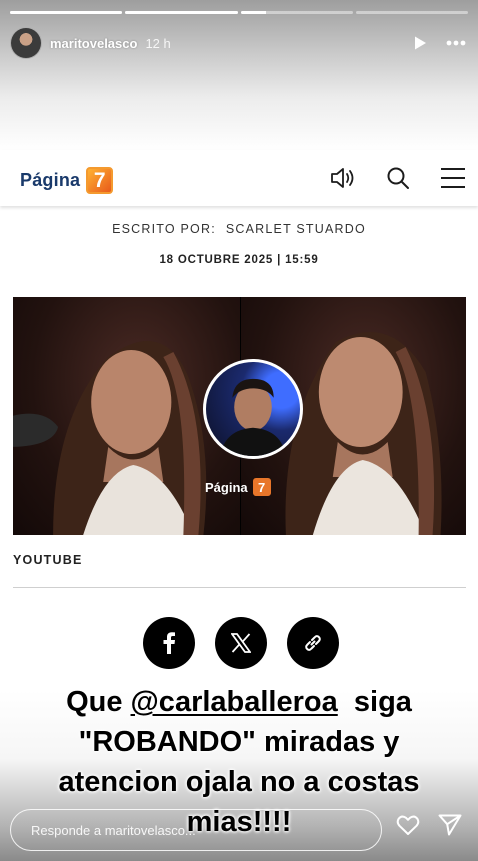 The height and width of the screenshot is (861, 478). What do you see at coordinates (234, 702) in the screenshot?
I see `mention-link: @carlaballeroa` at bounding box center [234, 702].